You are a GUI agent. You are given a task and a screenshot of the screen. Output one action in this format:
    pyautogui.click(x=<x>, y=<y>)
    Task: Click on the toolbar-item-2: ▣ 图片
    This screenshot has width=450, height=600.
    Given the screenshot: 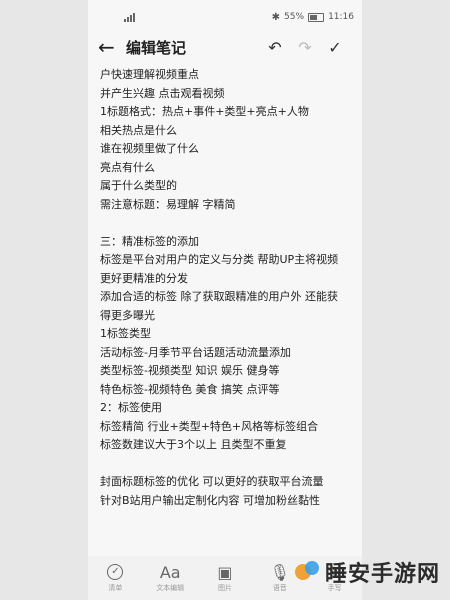 What is the action you would take?
    pyautogui.click(x=225, y=578)
    